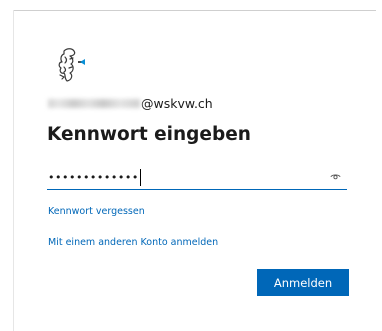  I want to click on other-account-link: Mit einem anderen Konto anmelden, so click(133, 242).